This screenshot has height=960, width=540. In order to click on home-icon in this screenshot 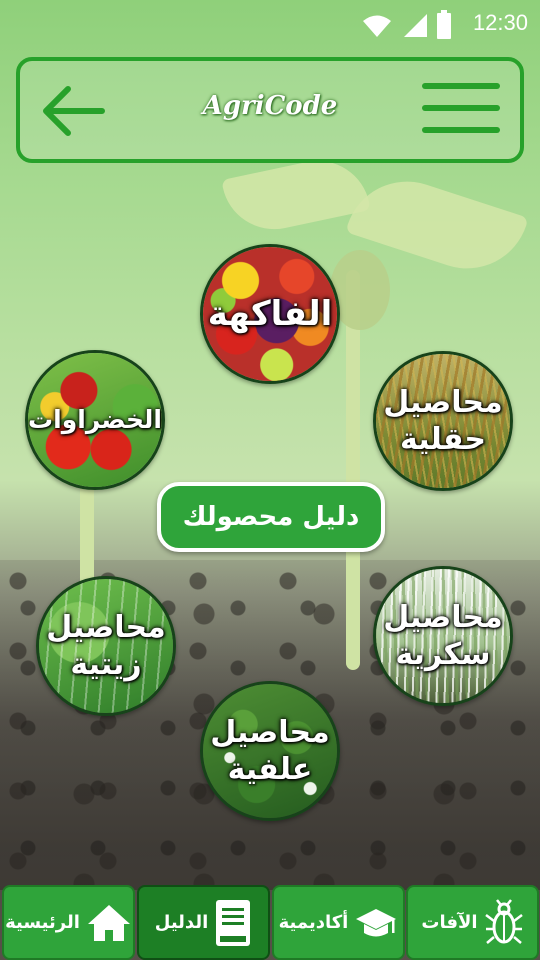, I will do `click(108, 922)`.